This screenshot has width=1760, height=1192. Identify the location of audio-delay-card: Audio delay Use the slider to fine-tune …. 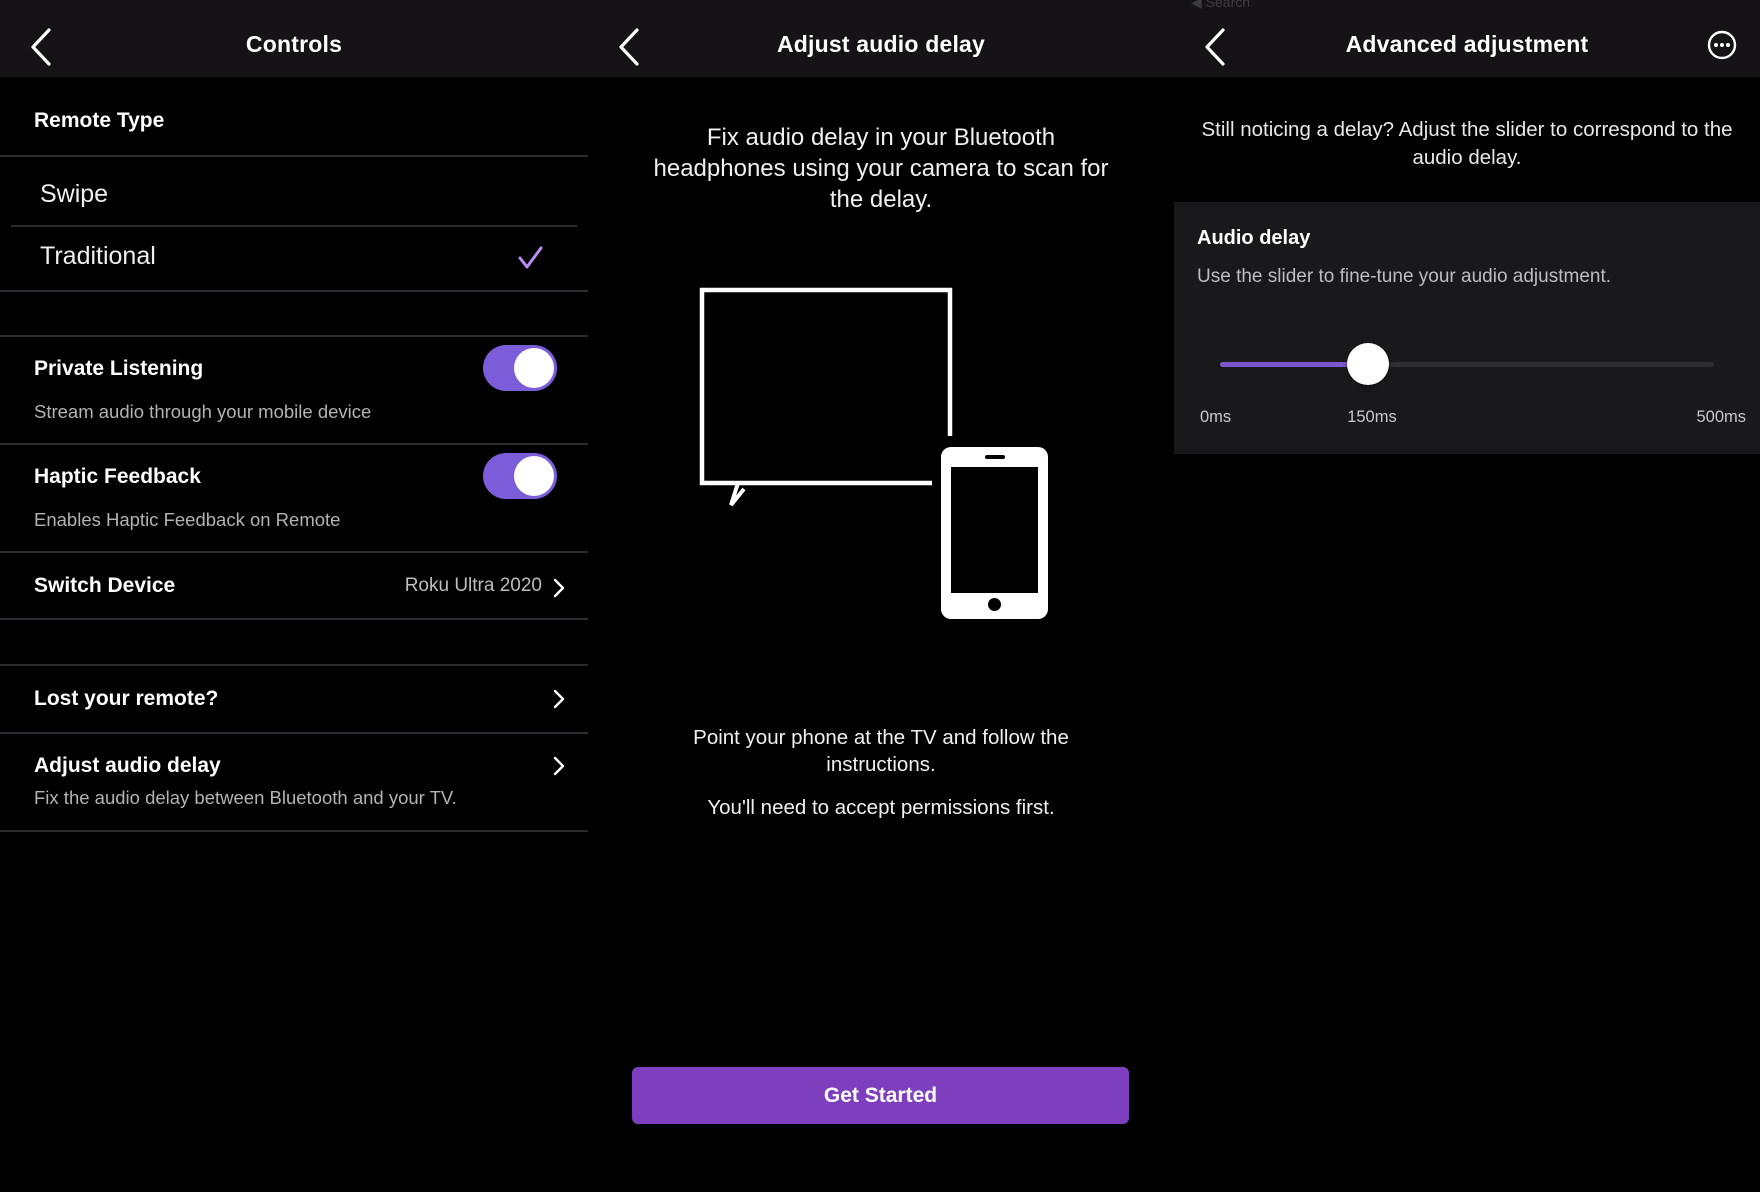
(1467, 328).